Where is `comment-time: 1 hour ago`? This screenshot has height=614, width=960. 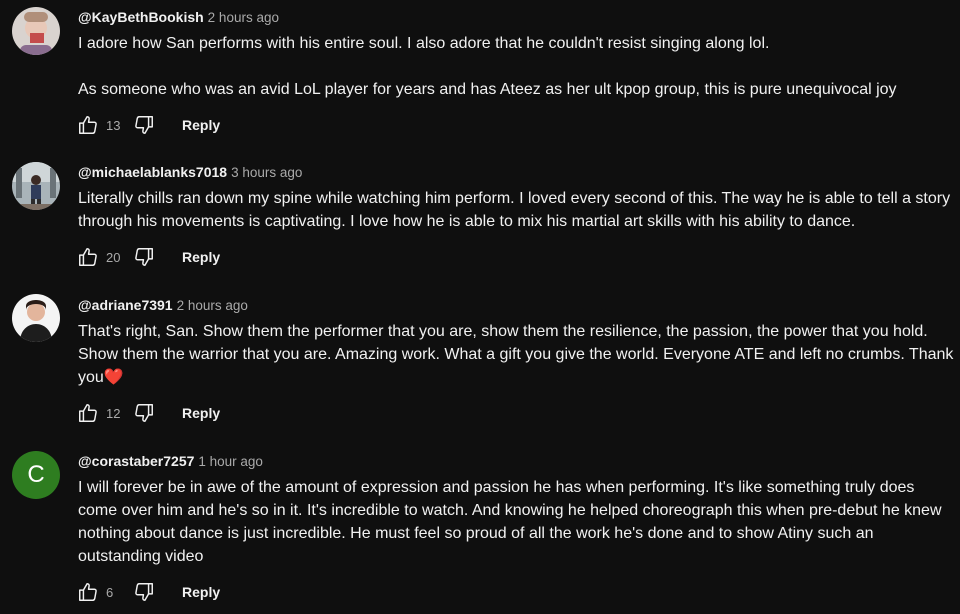 comment-time: 1 hour ago is located at coordinates (230, 461).